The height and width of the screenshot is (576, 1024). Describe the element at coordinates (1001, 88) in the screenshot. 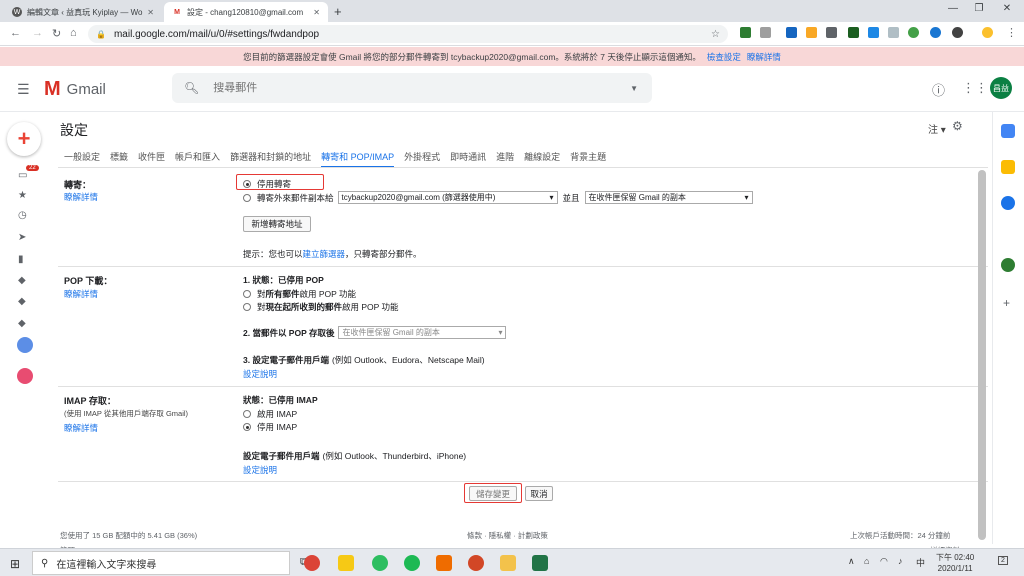

I see `account-avatar: 昌益` at that location.